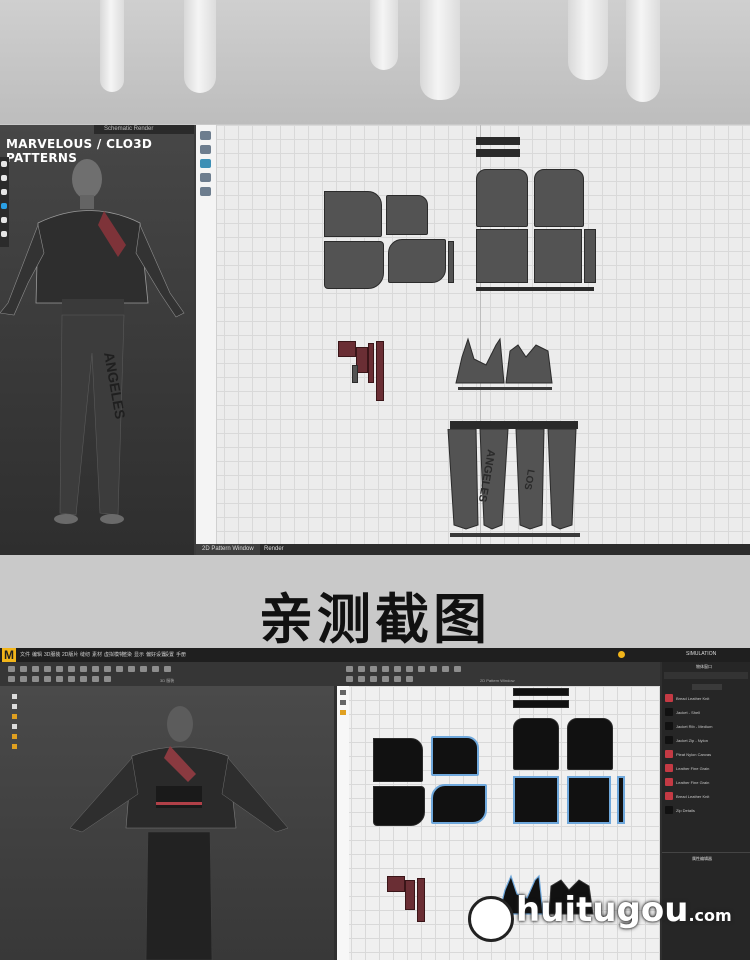 This screenshot has height=960, width=750. What do you see at coordinates (169, 655) in the screenshot?
I see `menu-item-settings: 设置` at bounding box center [169, 655].